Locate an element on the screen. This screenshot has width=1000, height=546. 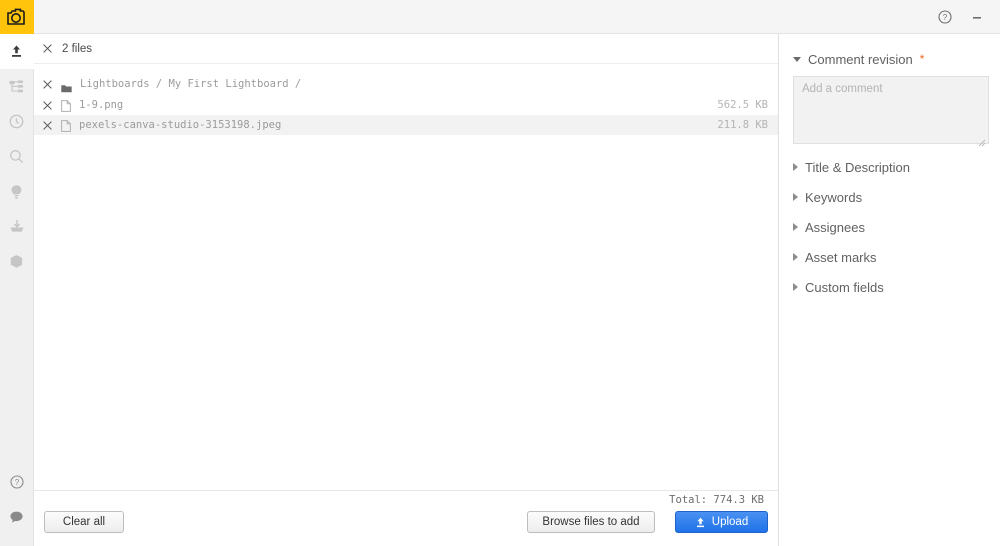
sidebar-item-search is located at coordinates (17, 156).